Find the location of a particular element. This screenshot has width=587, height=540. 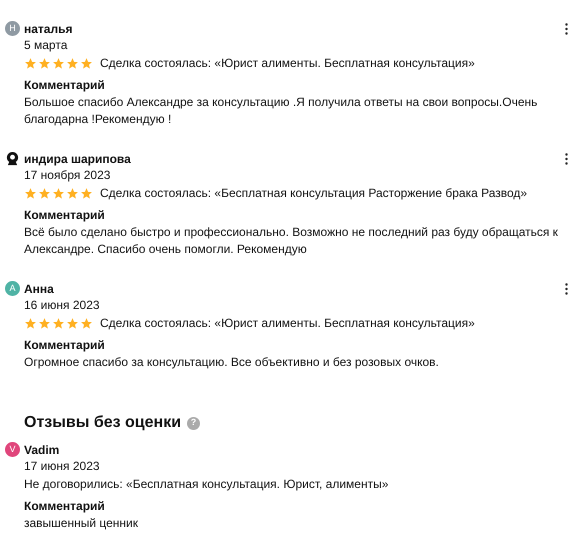

deal-status: Не договорились: «Бесплатная консультация. Юрист, алименты» is located at coordinates (206, 484).